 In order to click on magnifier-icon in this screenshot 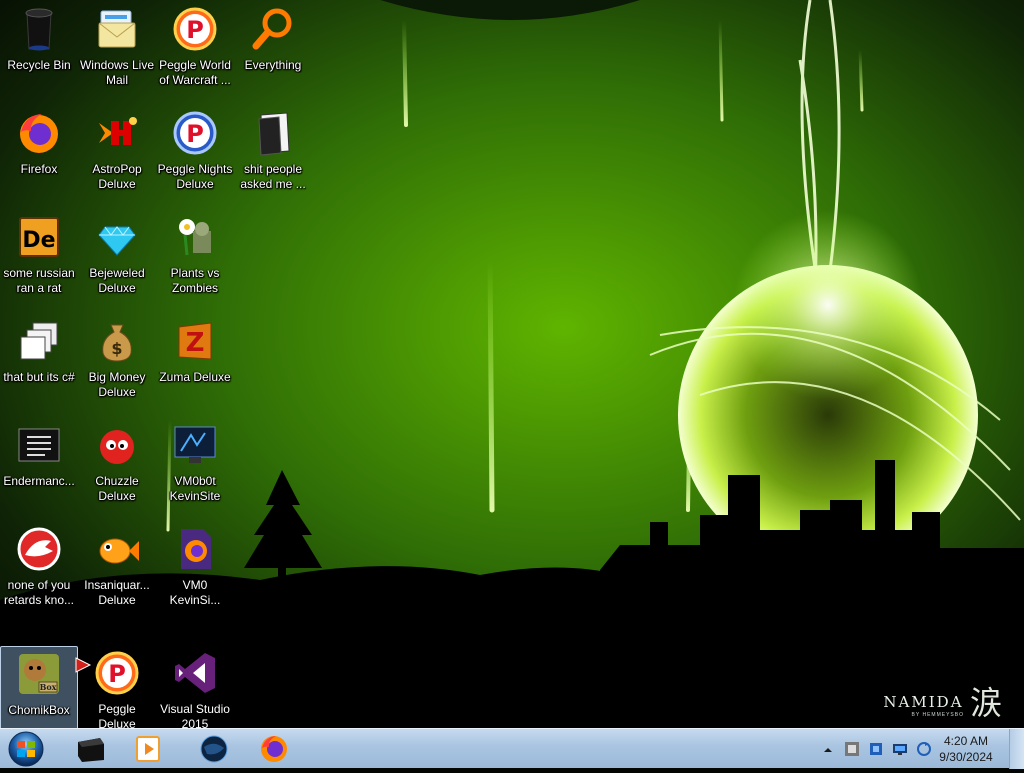, I will do `click(273, 29)`.